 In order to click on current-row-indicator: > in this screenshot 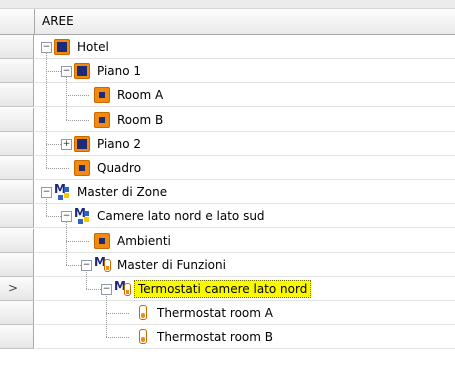, I will do `click(13, 288)`.